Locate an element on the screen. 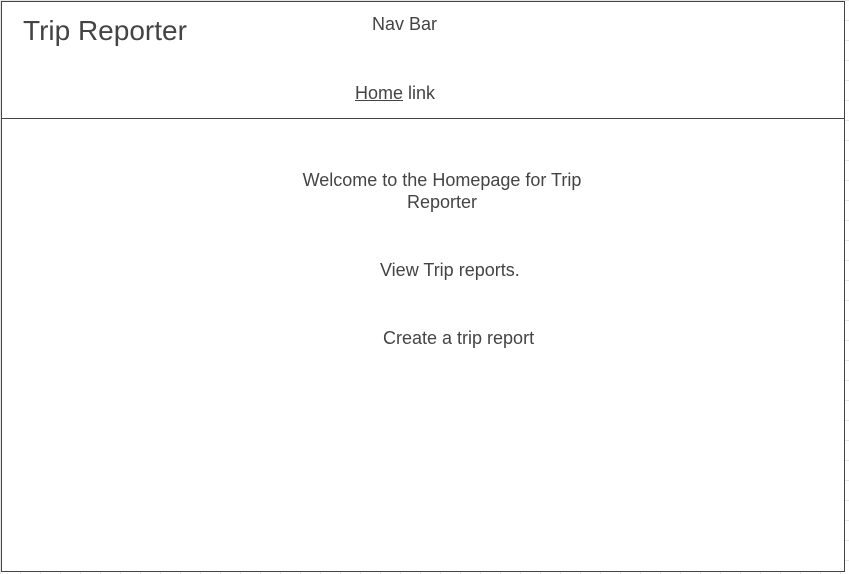 The width and height of the screenshot is (849, 574). home-link: Home is located at coordinates (379, 93).